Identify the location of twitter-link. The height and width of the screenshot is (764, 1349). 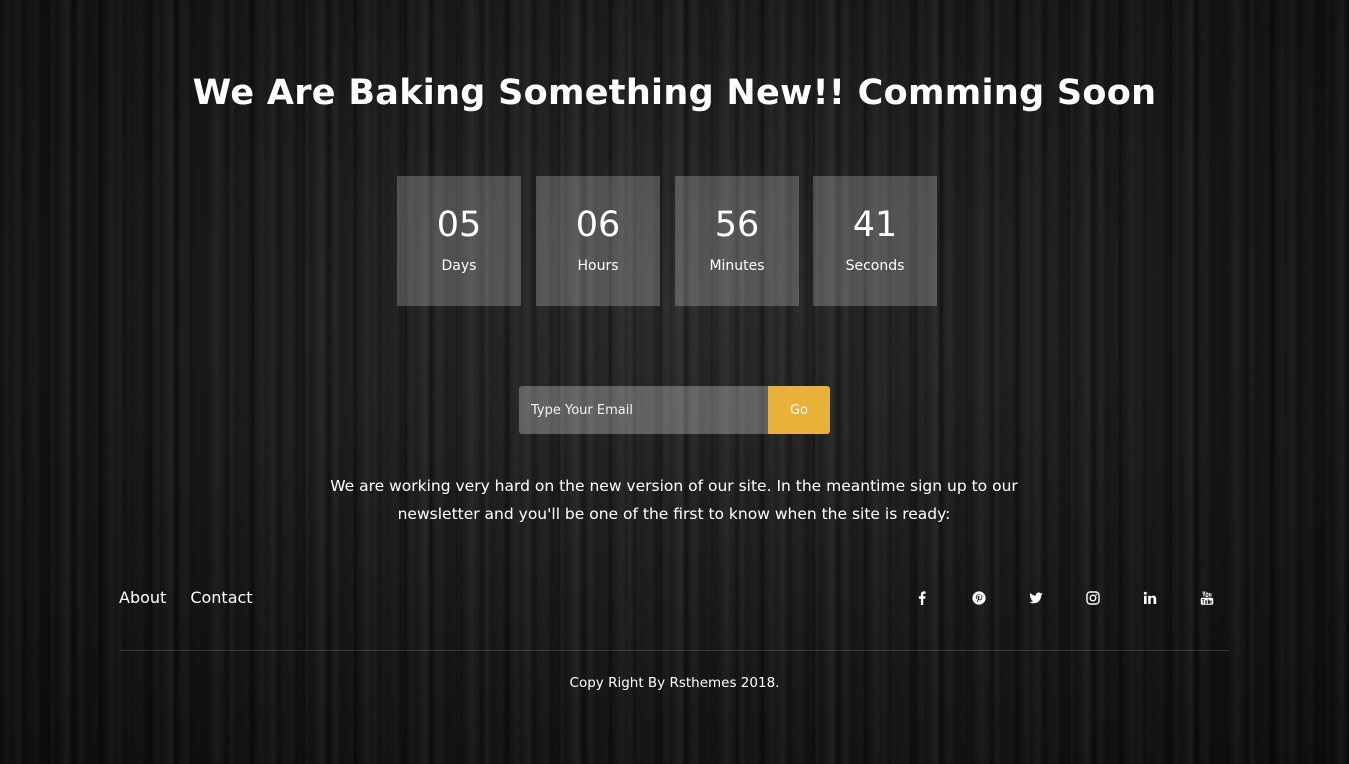
(1036, 598).